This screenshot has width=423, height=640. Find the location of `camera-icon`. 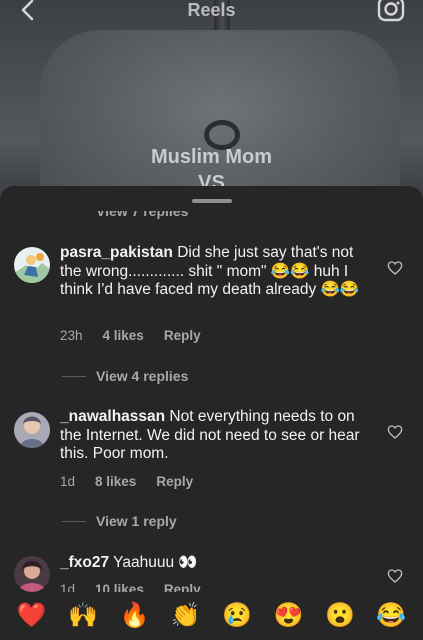

camera-icon is located at coordinates (391, 11).